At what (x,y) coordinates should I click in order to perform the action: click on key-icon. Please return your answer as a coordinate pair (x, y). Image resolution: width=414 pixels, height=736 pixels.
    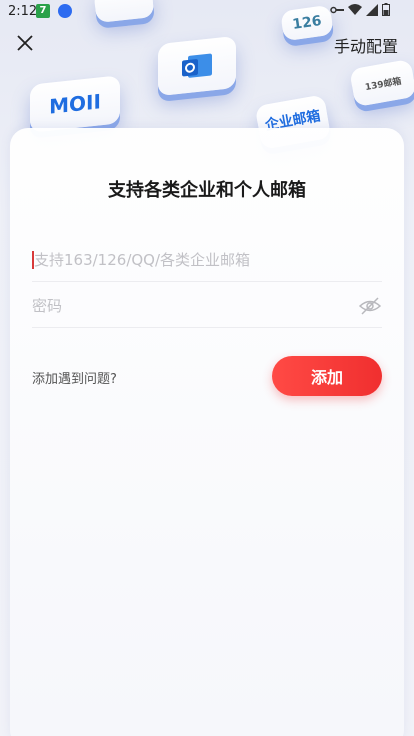
    Looking at the image, I should click on (337, 9).